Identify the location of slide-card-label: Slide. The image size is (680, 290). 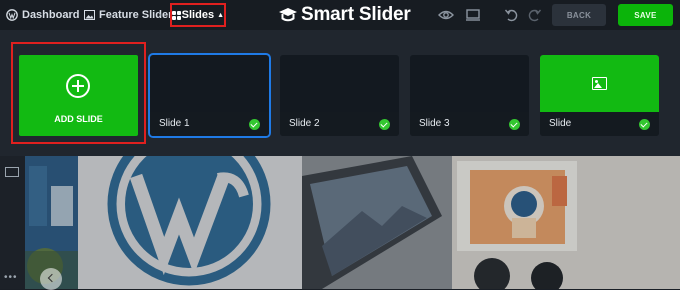
(560, 123).